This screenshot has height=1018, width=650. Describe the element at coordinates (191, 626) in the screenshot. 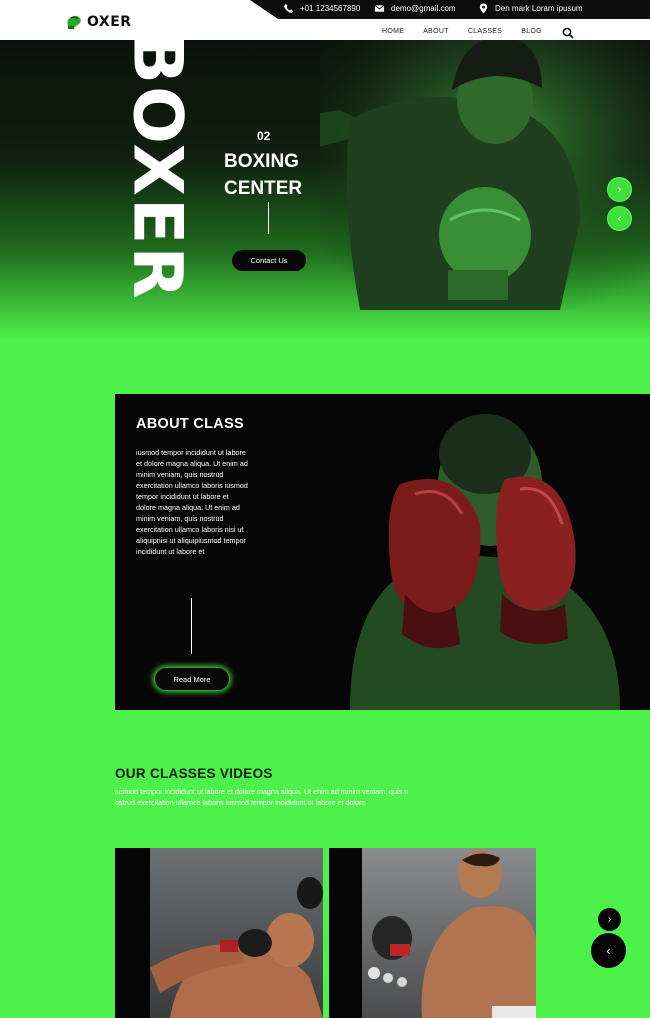

I see `about-divider` at that location.